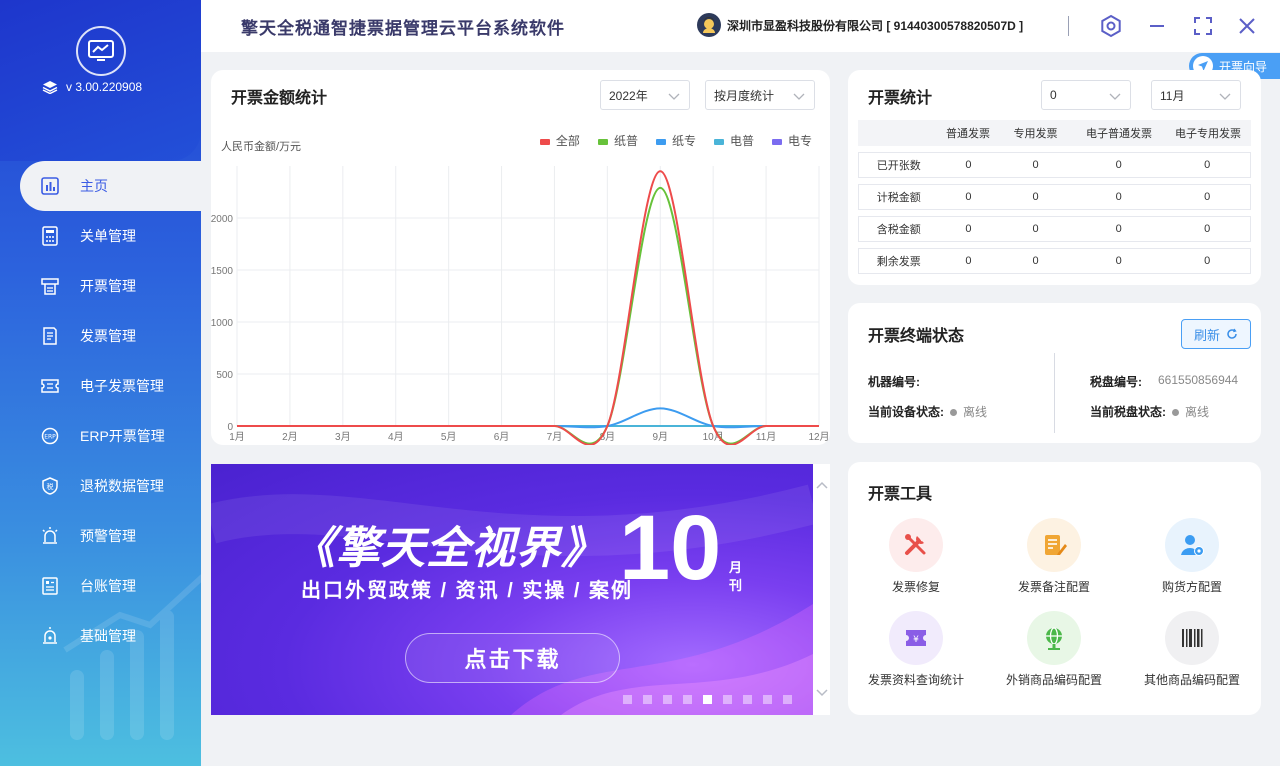 This screenshot has width=1280, height=766. What do you see at coordinates (101, 51) in the screenshot?
I see `logo-monitor-icon` at bounding box center [101, 51].